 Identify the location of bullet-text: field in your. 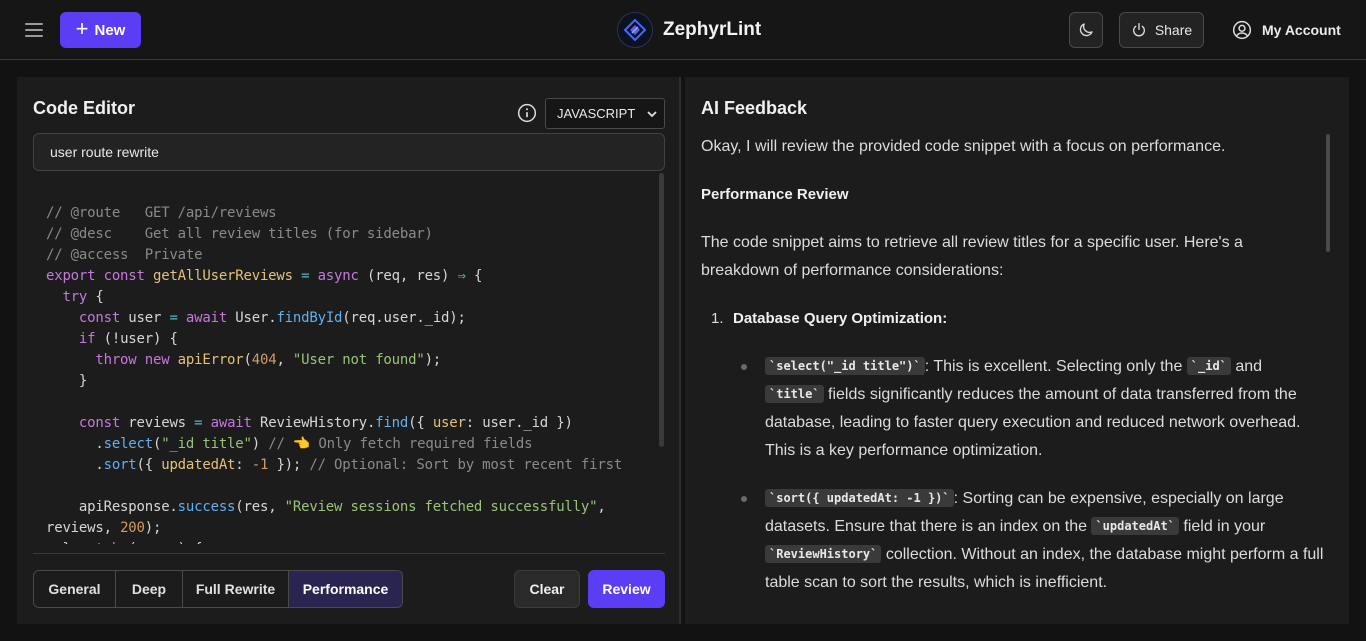
(1222, 526).